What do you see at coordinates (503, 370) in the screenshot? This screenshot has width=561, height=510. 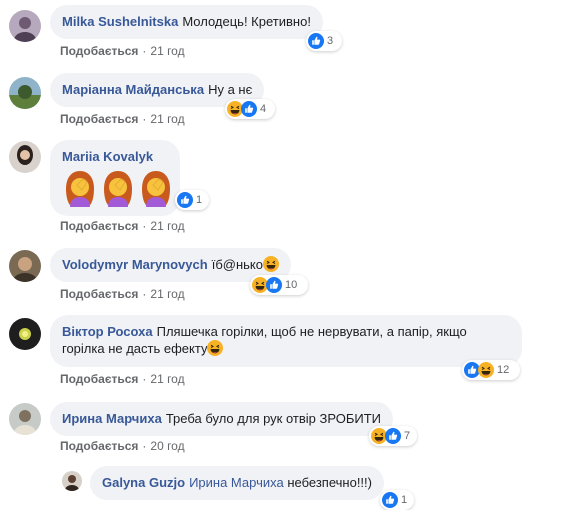 I see `reaction-count: 12` at bounding box center [503, 370].